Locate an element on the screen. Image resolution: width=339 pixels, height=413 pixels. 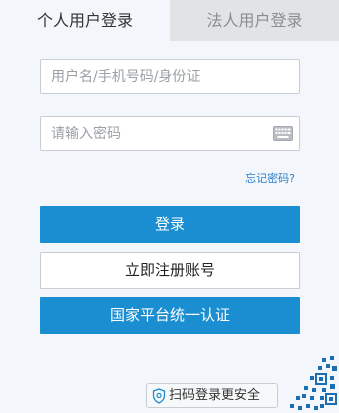
keyboard-icon is located at coordinates (283, 133).